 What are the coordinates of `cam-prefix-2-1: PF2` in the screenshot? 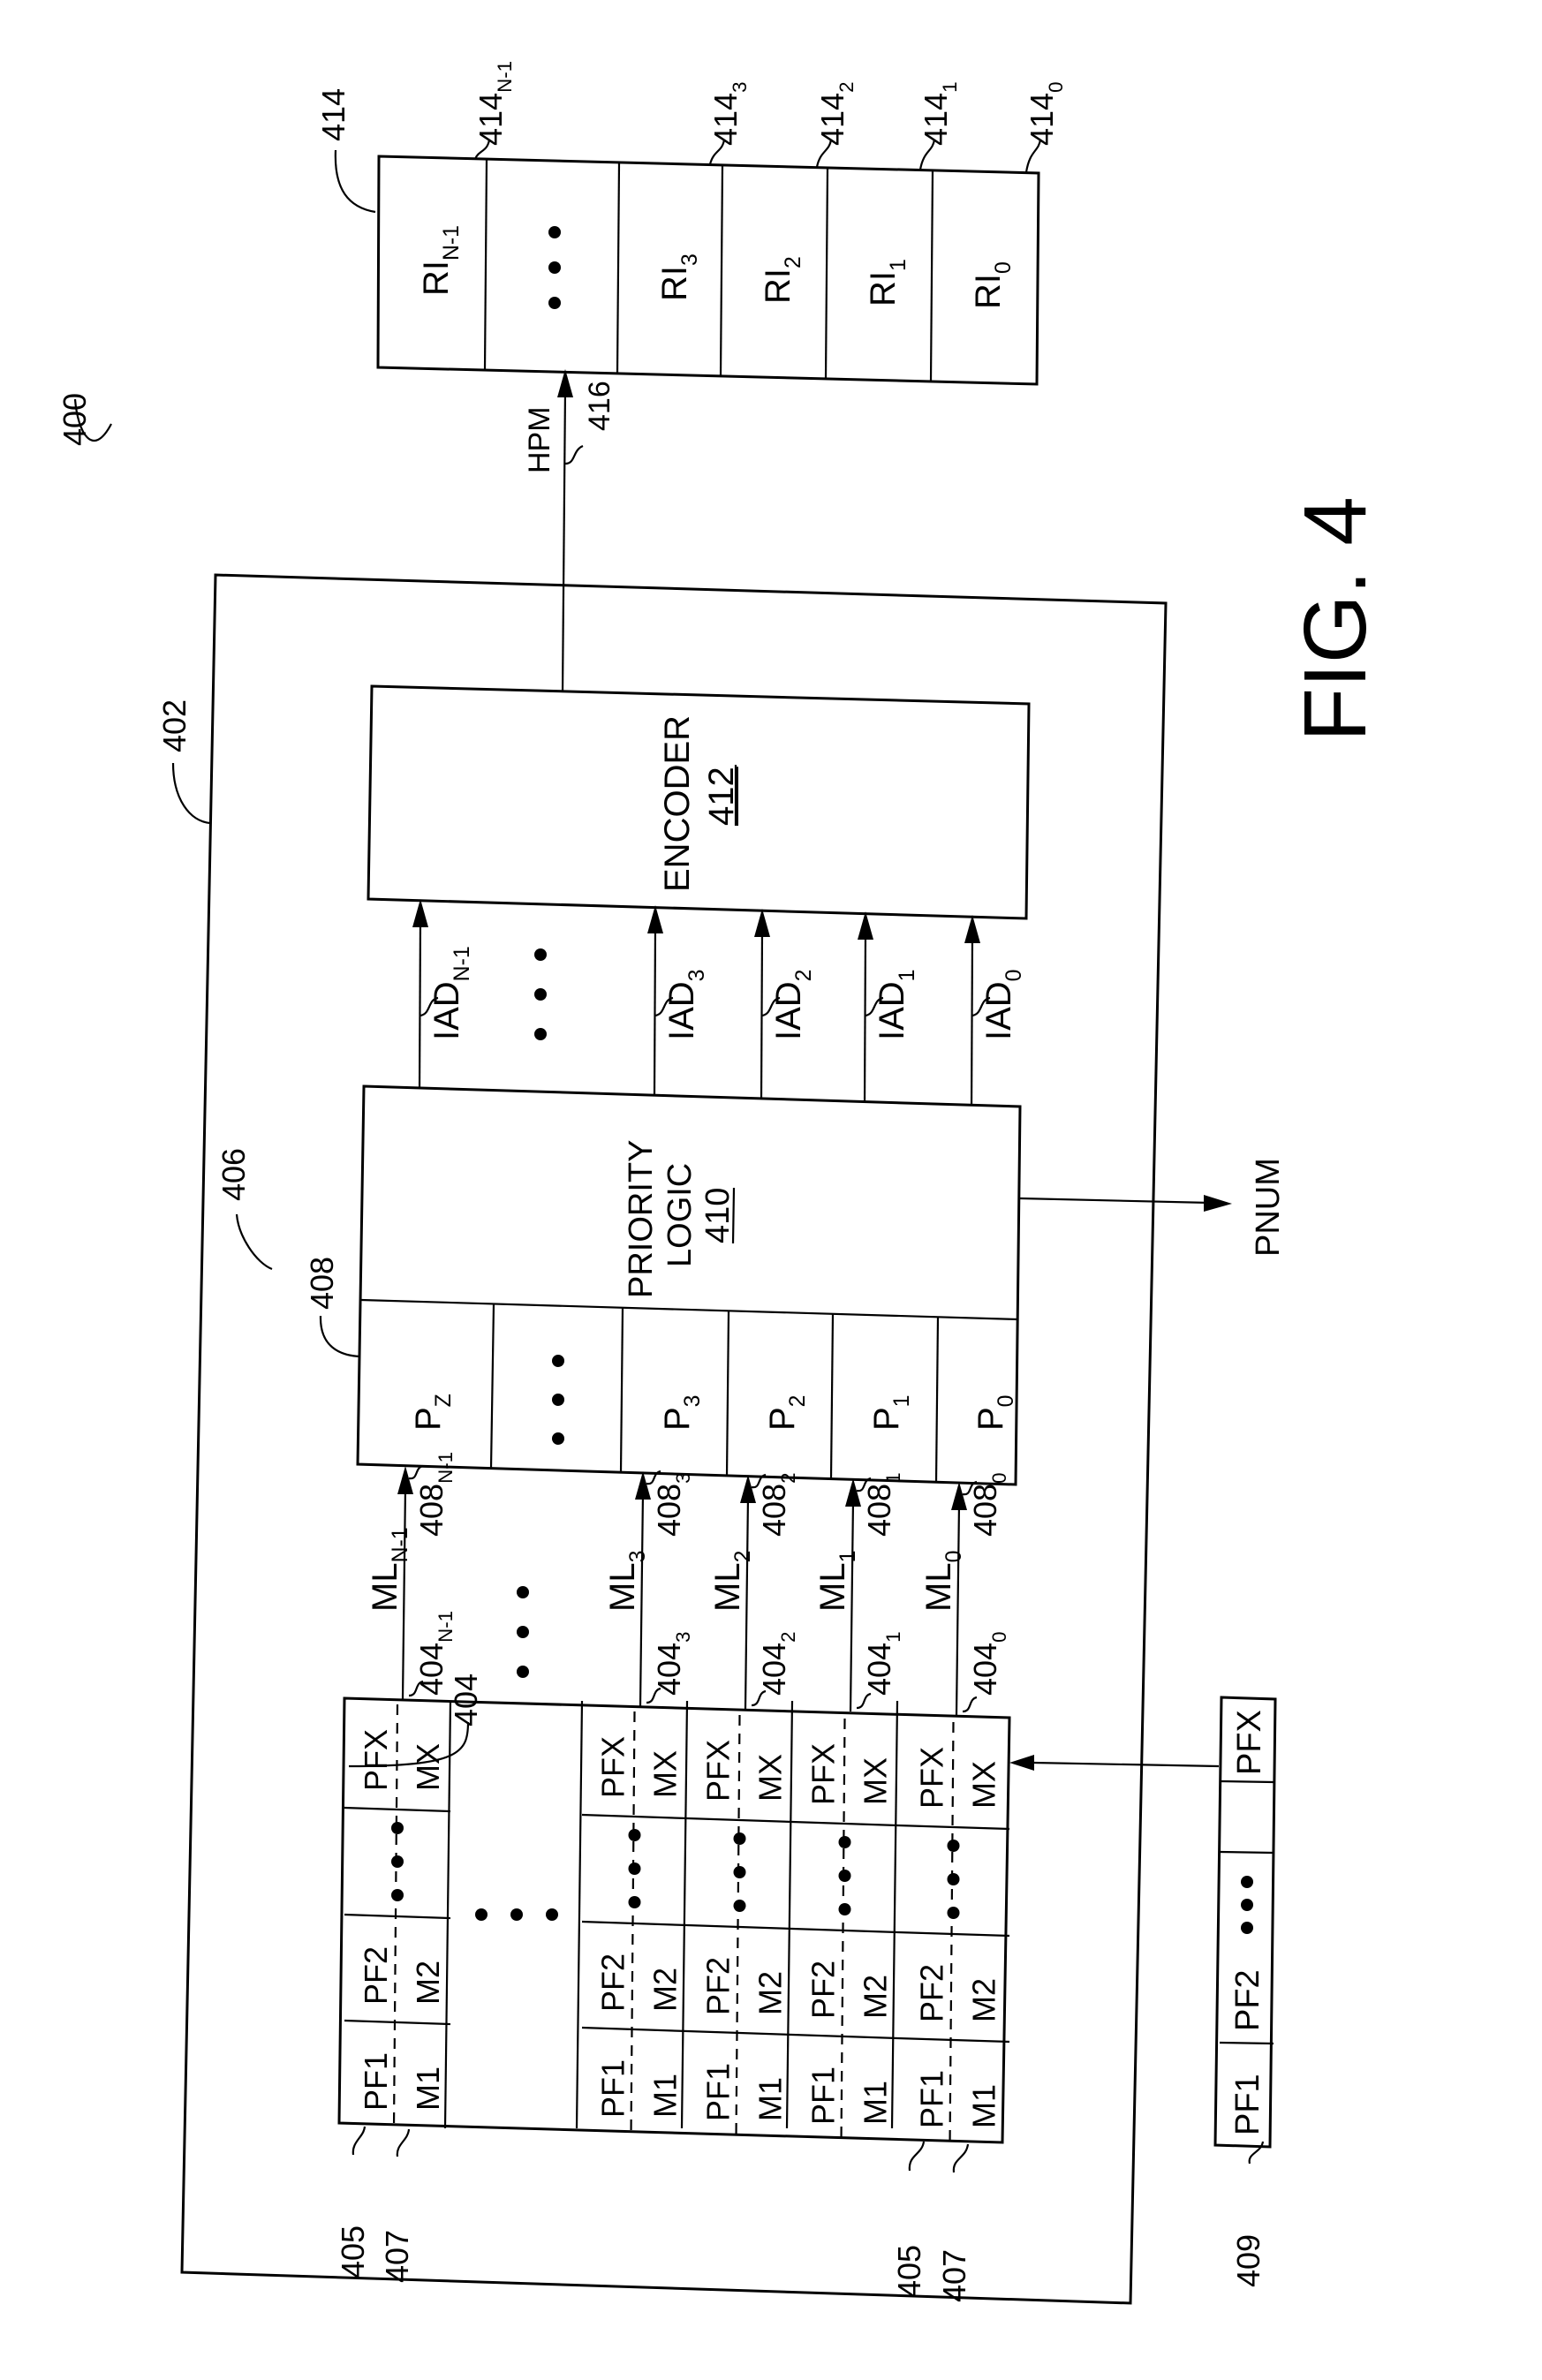 It's located at (613, 1982).